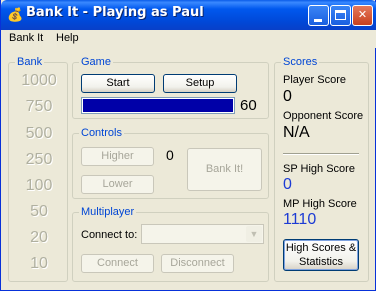 This screenshot has width=376, height=291. Describe the element at coordinates (318, 15) in the screenshot. I see `minimize-button` at that location.